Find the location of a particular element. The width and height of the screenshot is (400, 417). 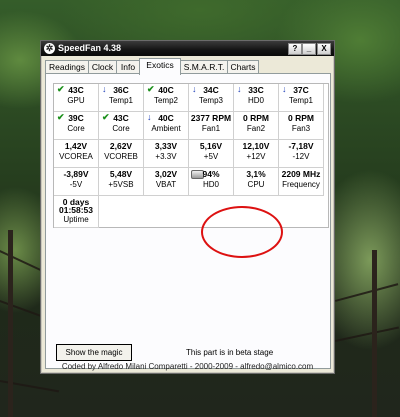

sensor-label: -12V is located at coordinates (301, 156).